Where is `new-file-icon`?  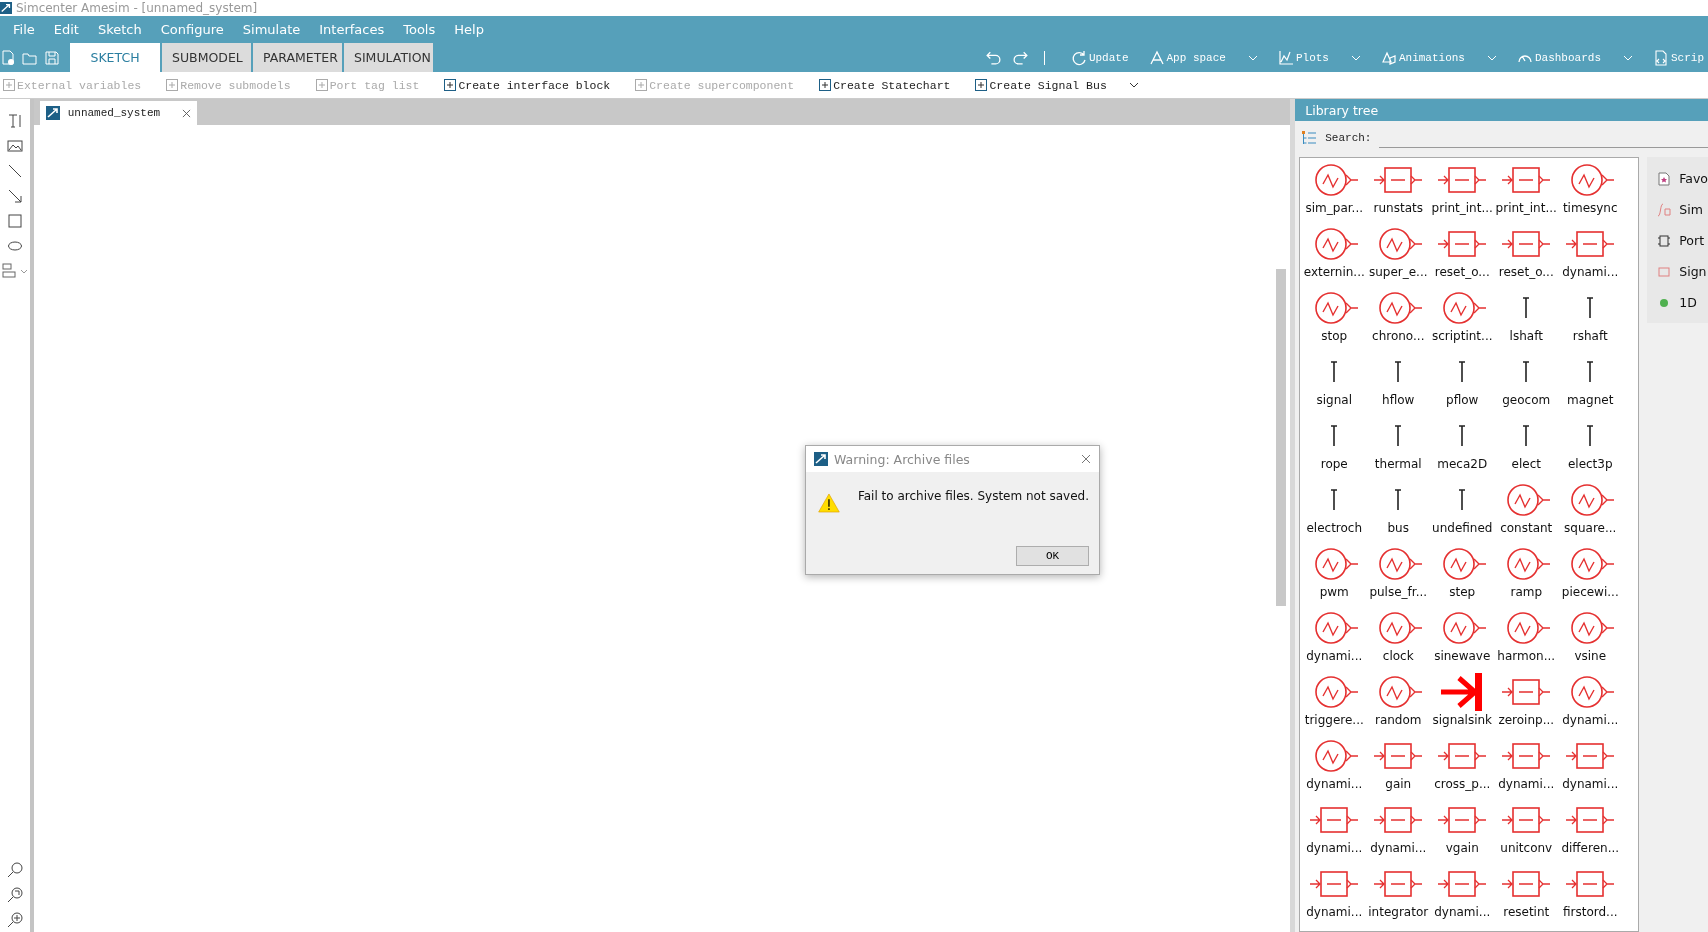
new-file-icon is located at coordinates (8, 57).